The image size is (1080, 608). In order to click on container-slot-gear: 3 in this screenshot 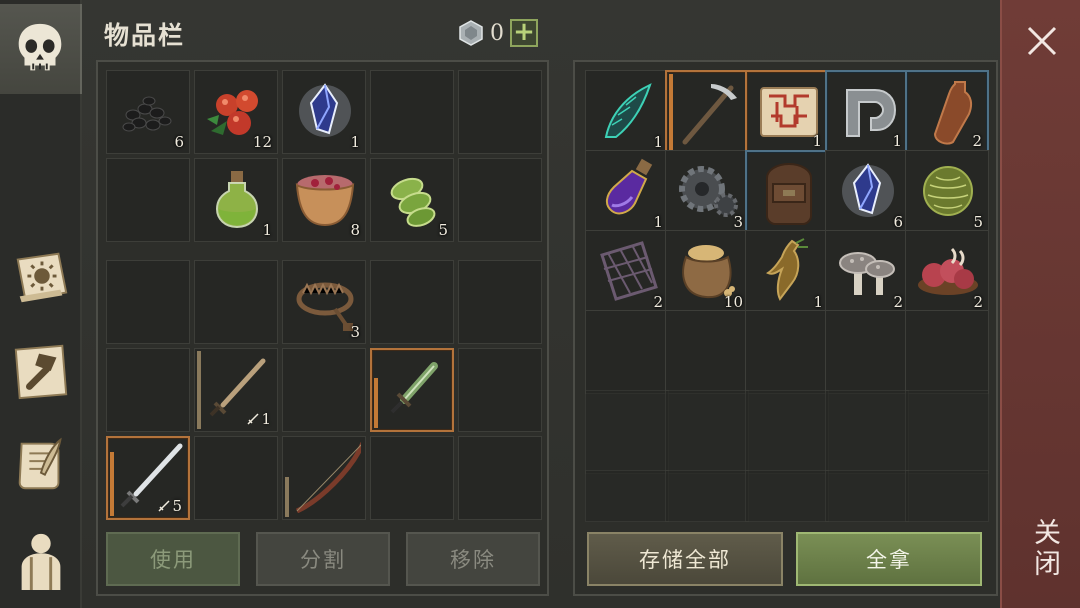, I will do `click(707, 192)`.